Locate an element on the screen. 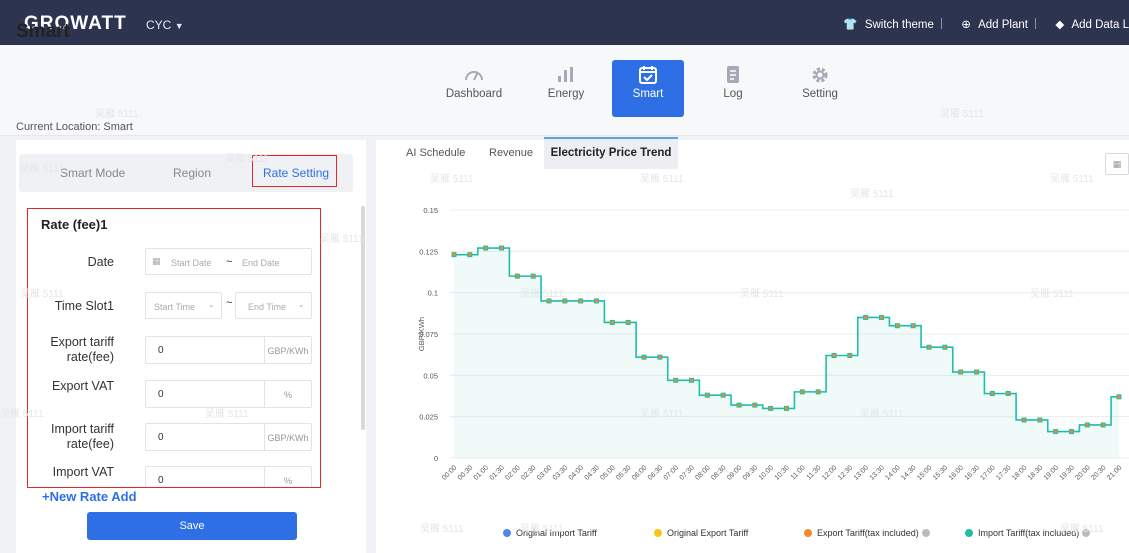 This screenshot has width=1129, height=553. x-tick-label: 08:30 is located at coordinates (718, 472).